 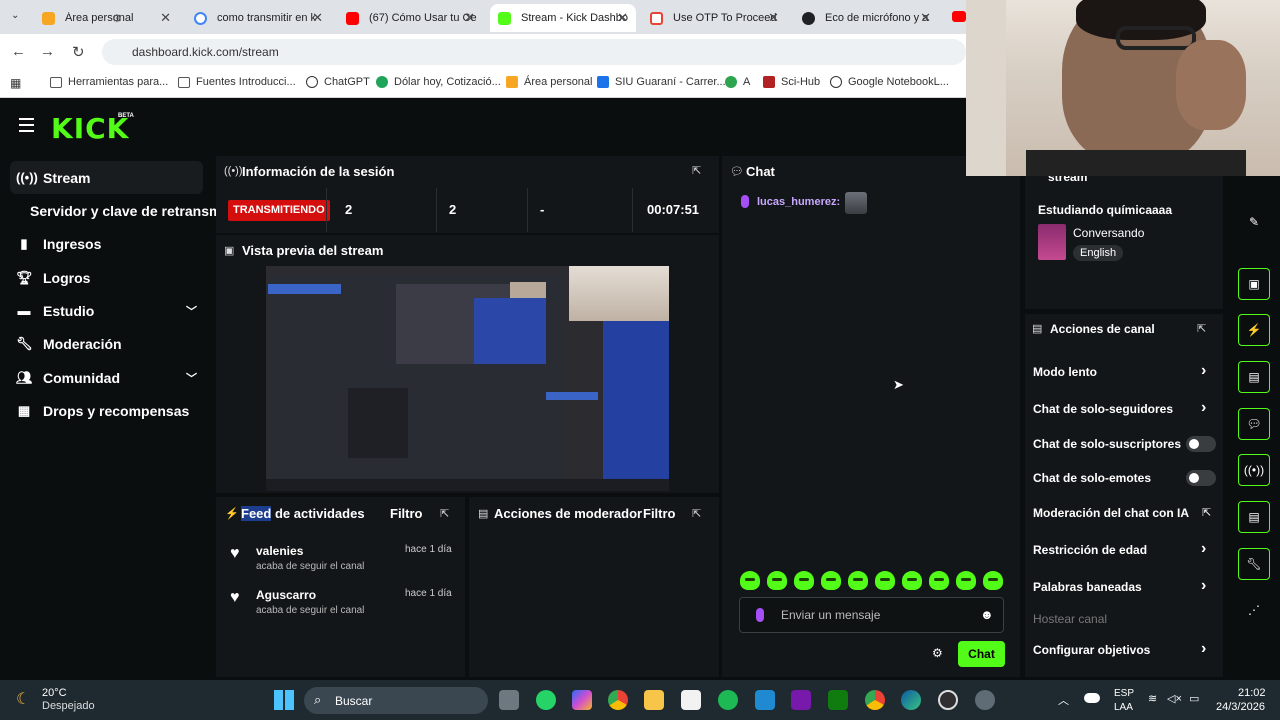 I want to click on bookmark-area-personal: Área personal, so click(x=549, y=82).